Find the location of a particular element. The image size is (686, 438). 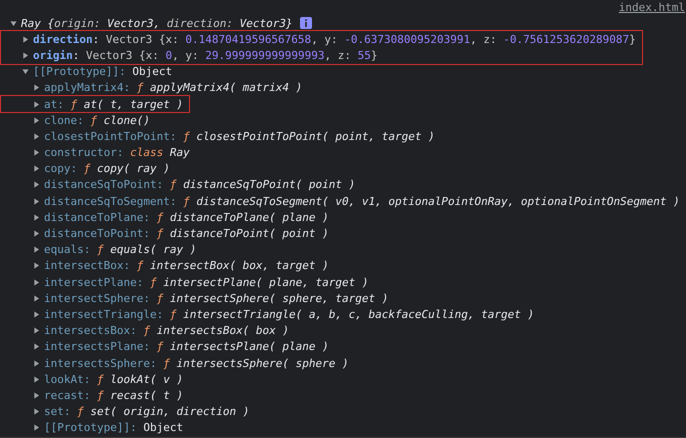

method-line: intersectsSphere: ƒ intersectsSphere( sphere ) is located at coordinates (196, 363).